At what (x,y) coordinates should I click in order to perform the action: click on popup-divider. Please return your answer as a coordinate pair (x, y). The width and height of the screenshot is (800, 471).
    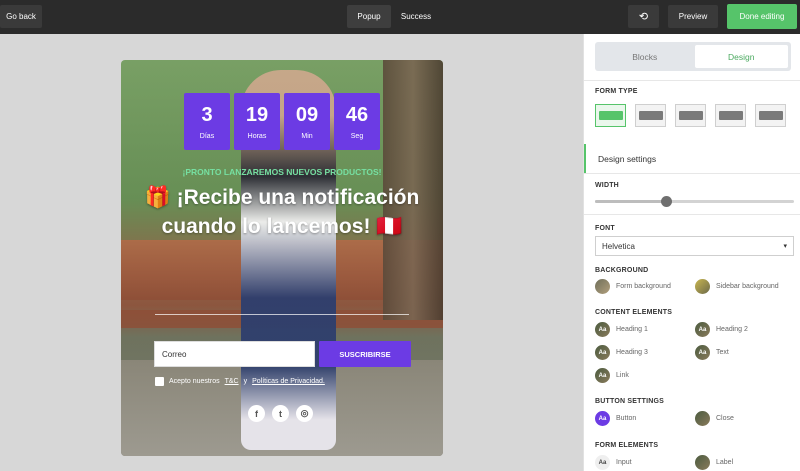
    Looking at the image, I should click on (282, 314).